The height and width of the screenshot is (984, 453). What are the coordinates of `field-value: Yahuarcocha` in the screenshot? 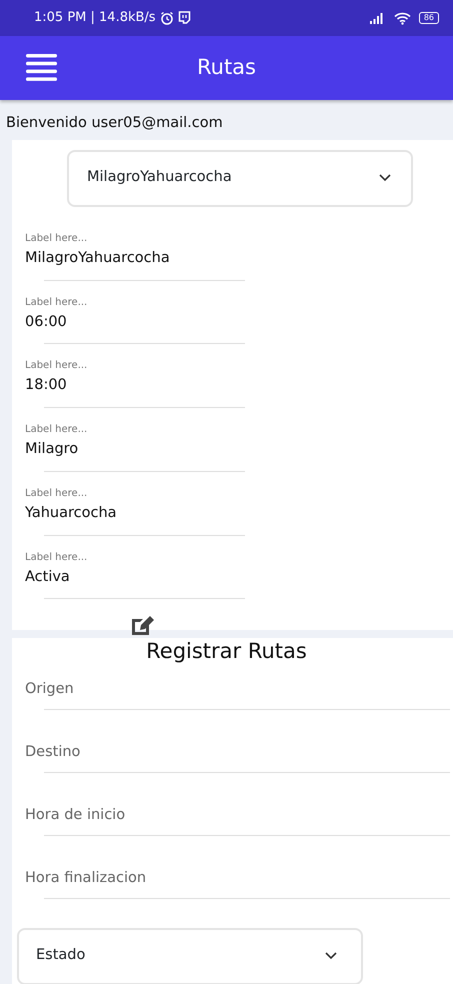 It's located at (71, 513).